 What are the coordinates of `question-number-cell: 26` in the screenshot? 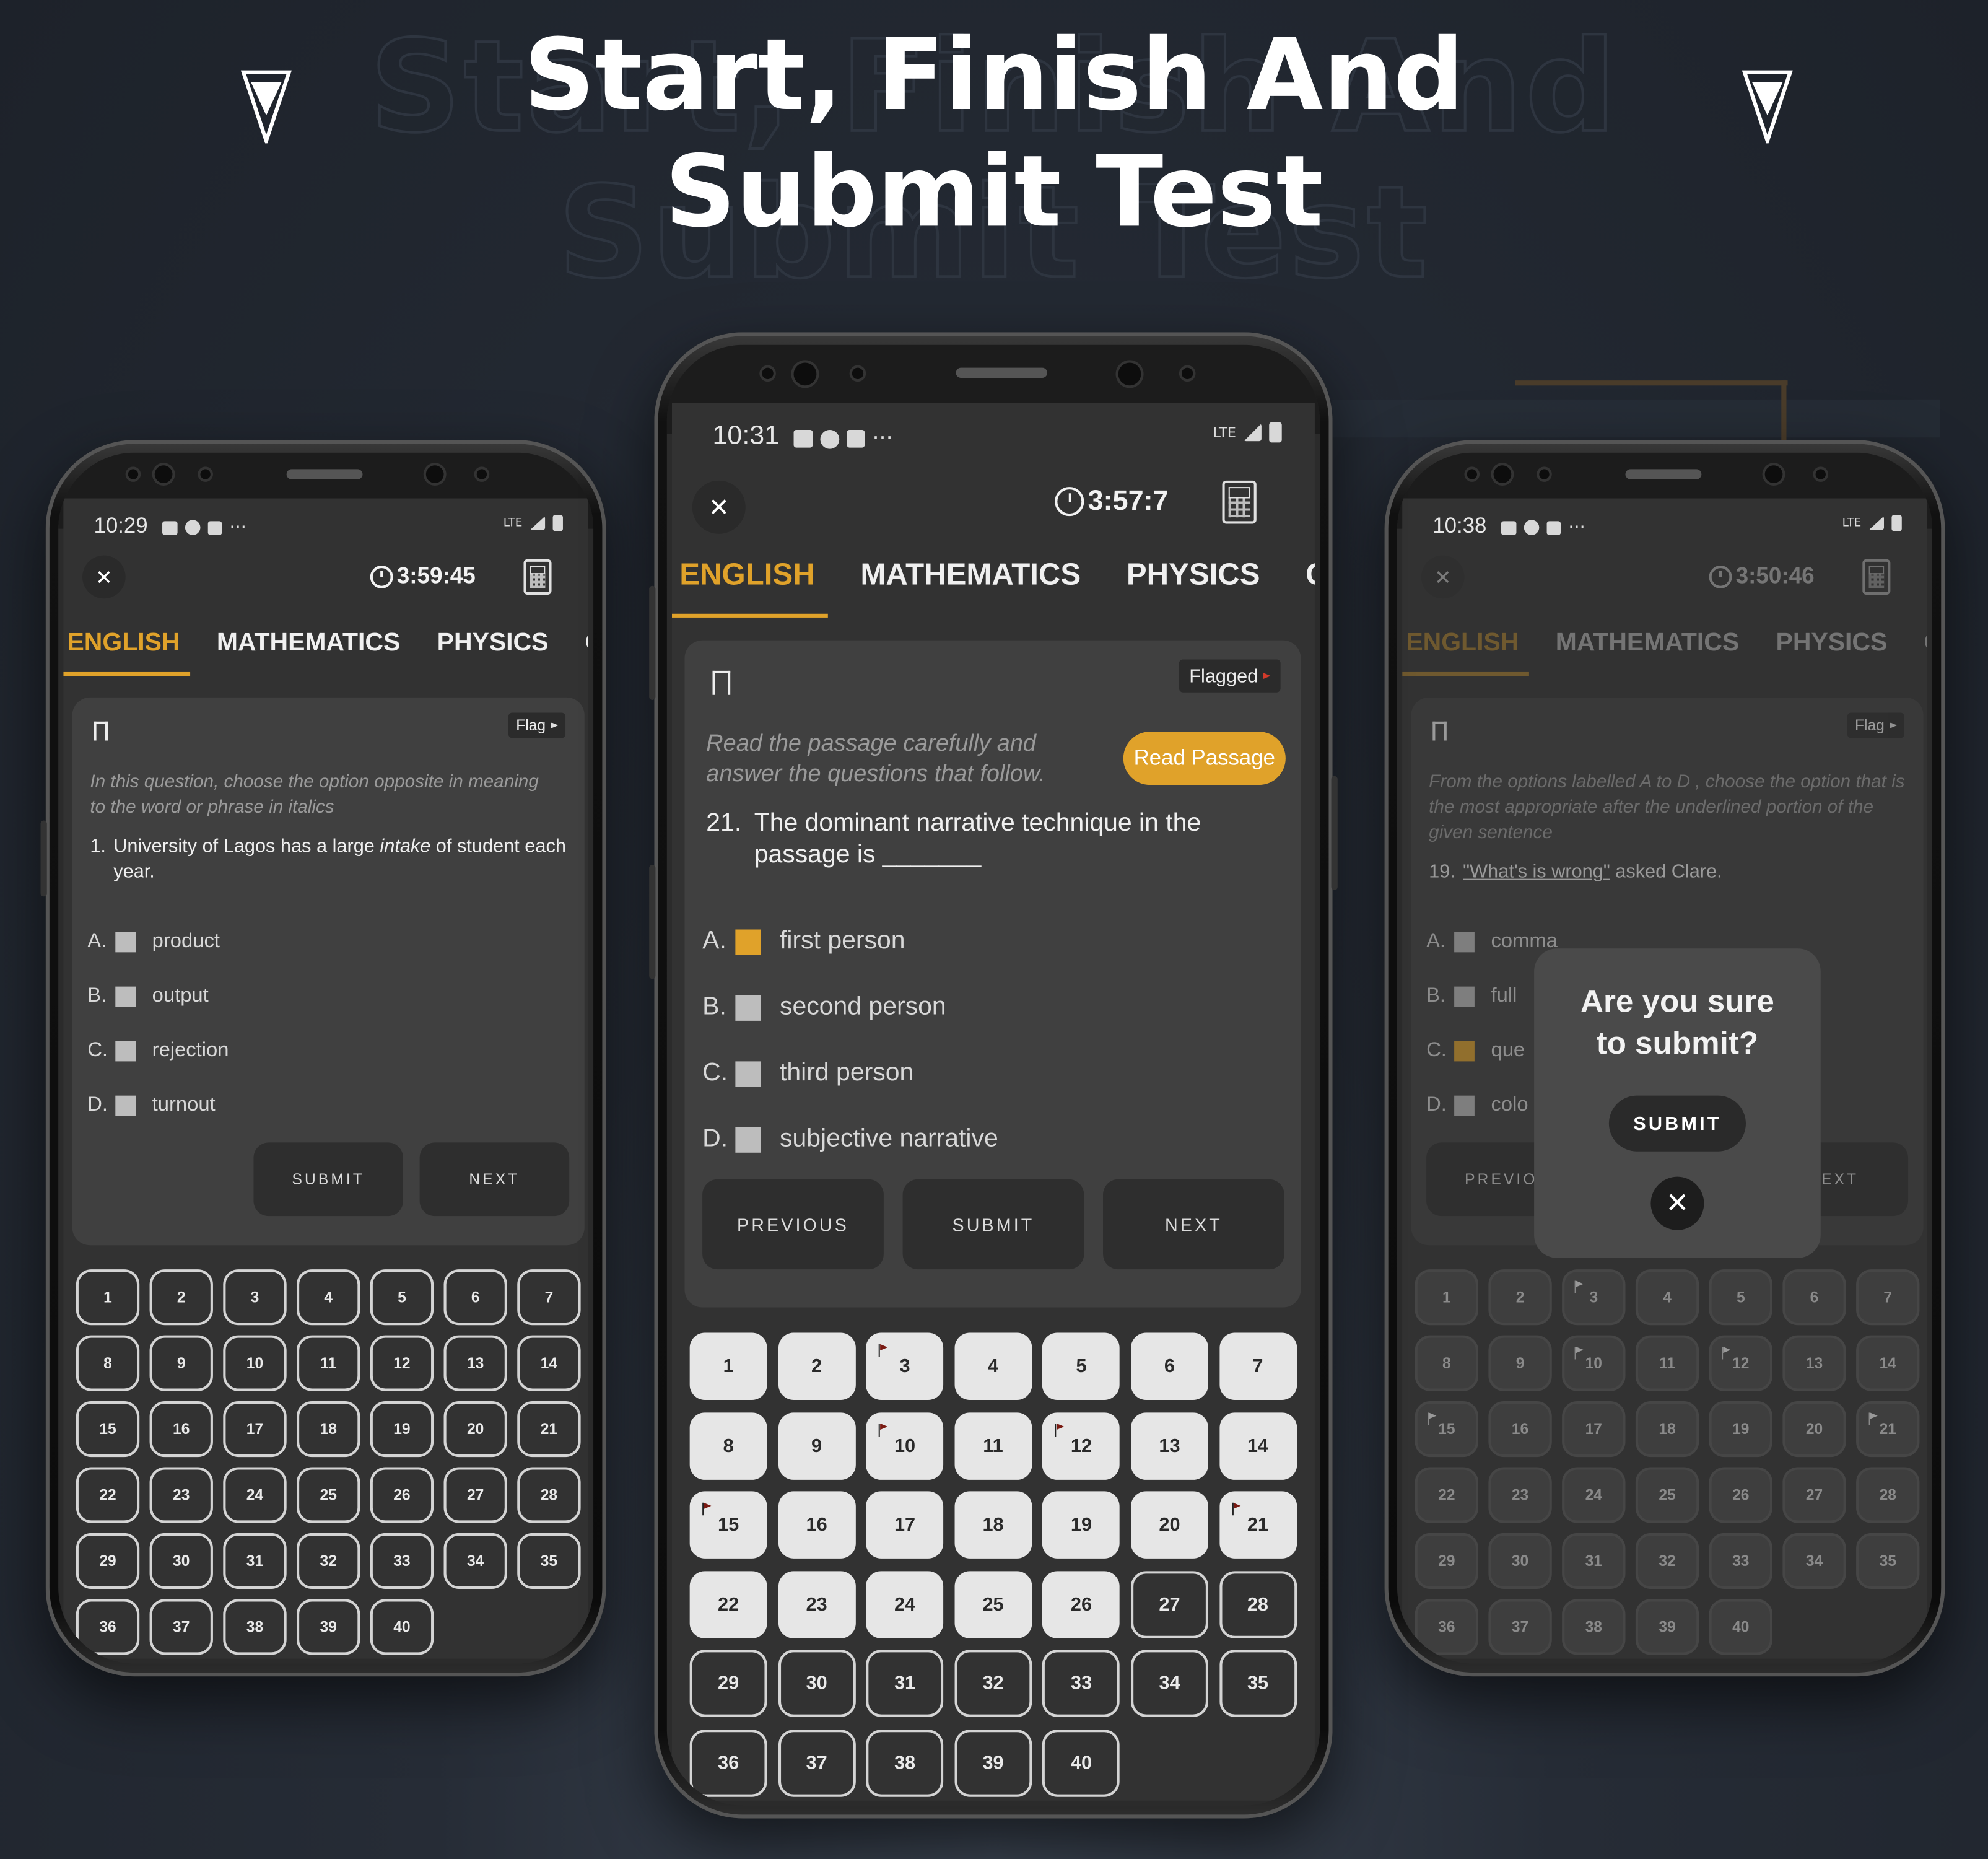 It's located at (1081, 1604).